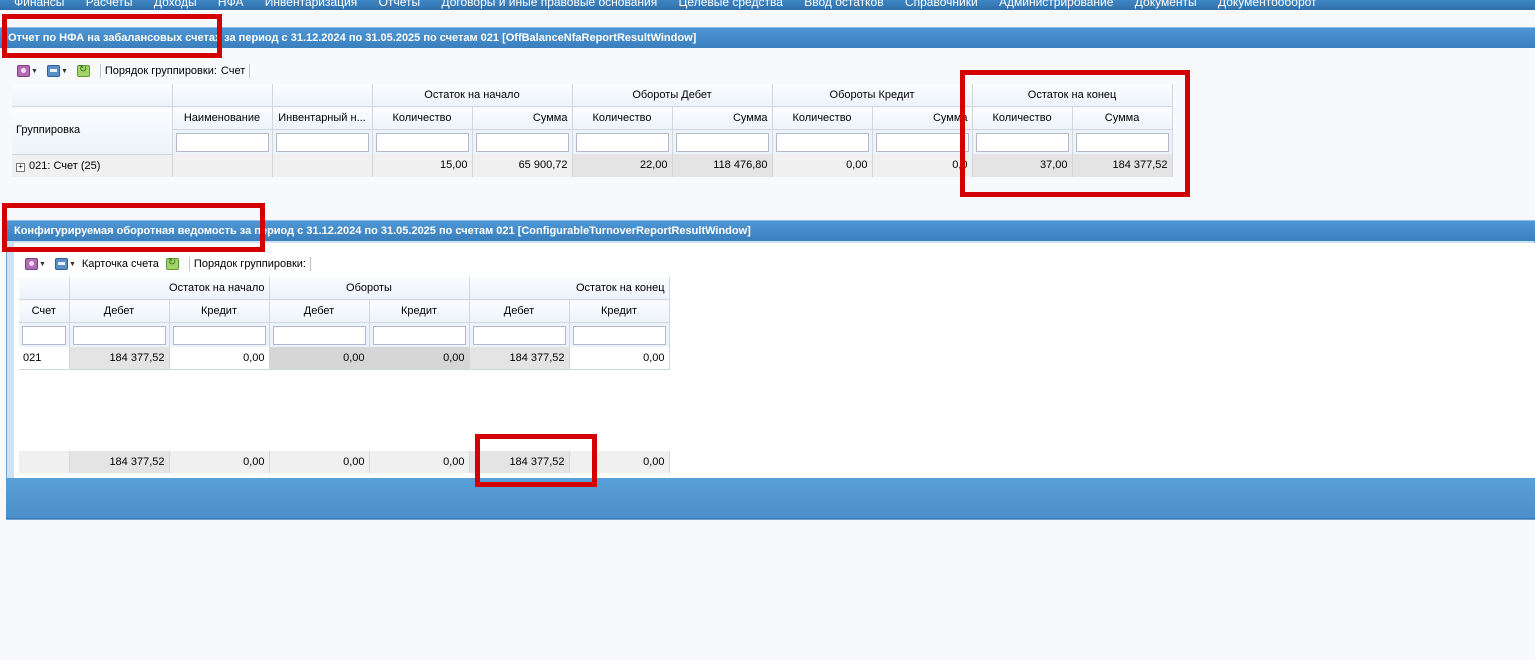  Describe the element at coordinates (109, 4) in the screenshot. I see `menu-item-settlements: Расчеты` at that location.